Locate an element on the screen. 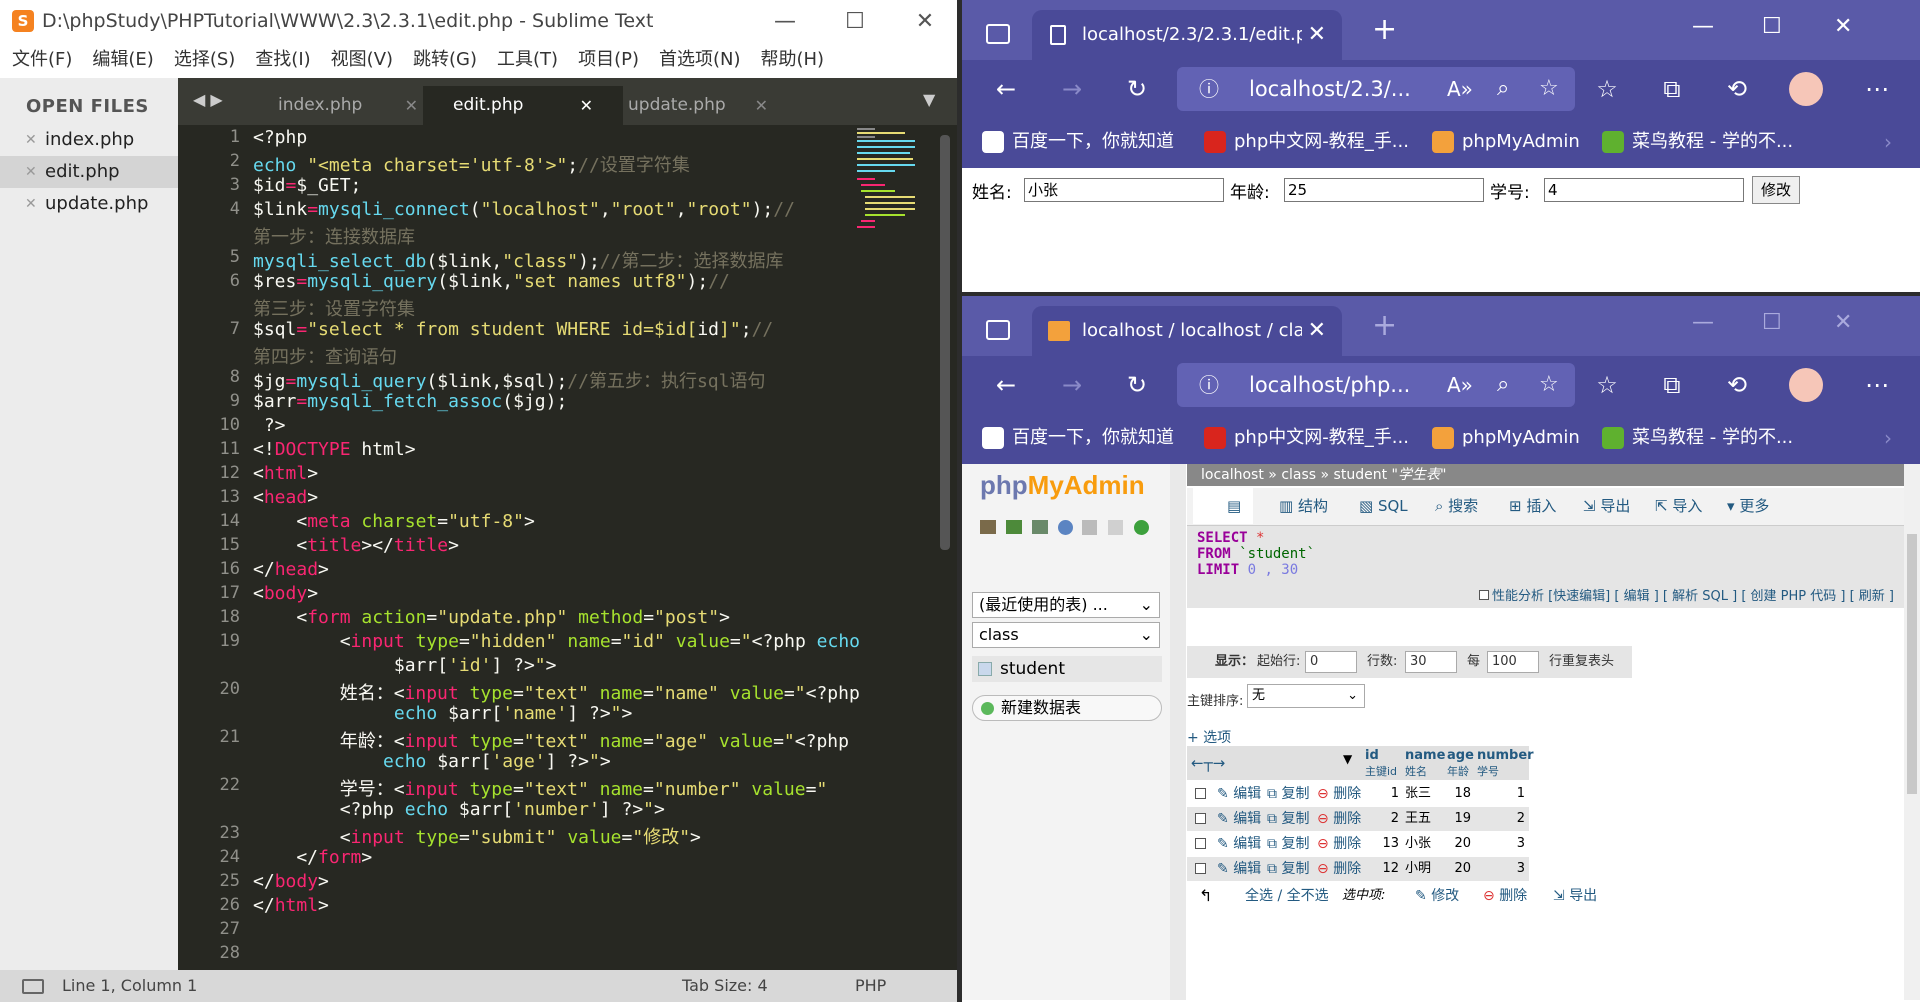 Image resolution: width=1920 pixels, height=1002 pixels. maximize-button: ☐ is located at coordinates (1772, 26).